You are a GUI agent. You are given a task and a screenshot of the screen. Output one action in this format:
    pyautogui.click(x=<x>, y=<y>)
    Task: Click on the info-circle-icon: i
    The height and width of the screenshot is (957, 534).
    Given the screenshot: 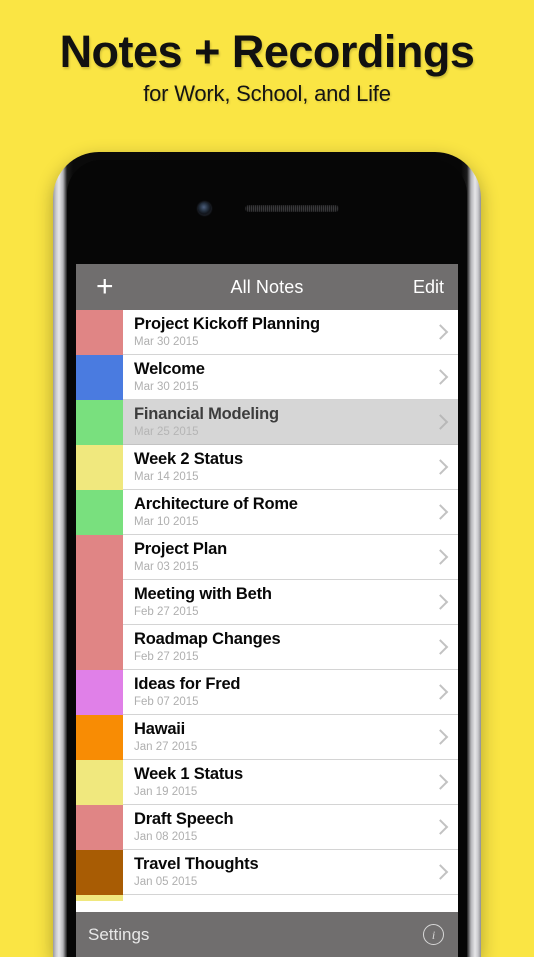 What is the action you would take?
    pyautogui.click(x=433, y=934)
    